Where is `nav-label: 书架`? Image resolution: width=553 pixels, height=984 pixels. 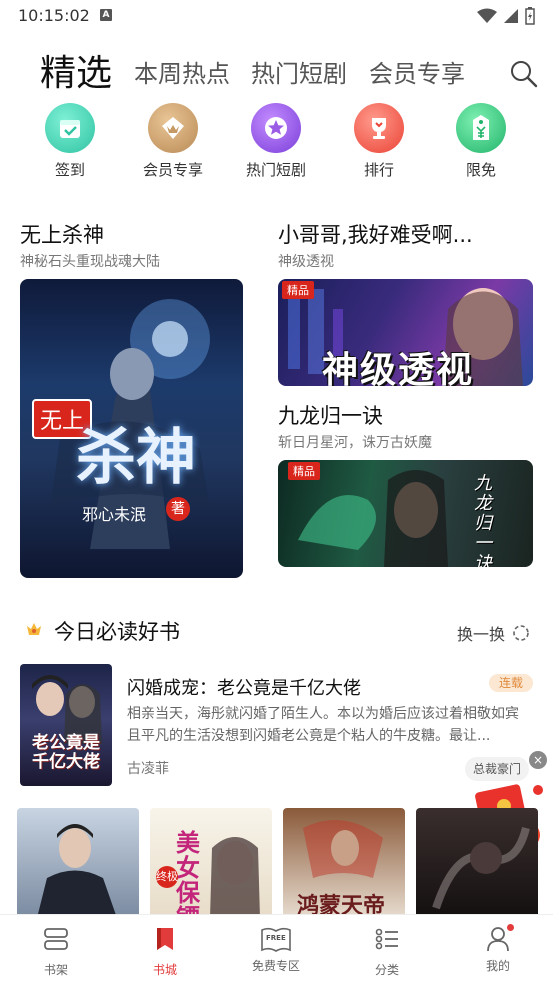
nav-label: 书架 is located at coordinates (55, 970).